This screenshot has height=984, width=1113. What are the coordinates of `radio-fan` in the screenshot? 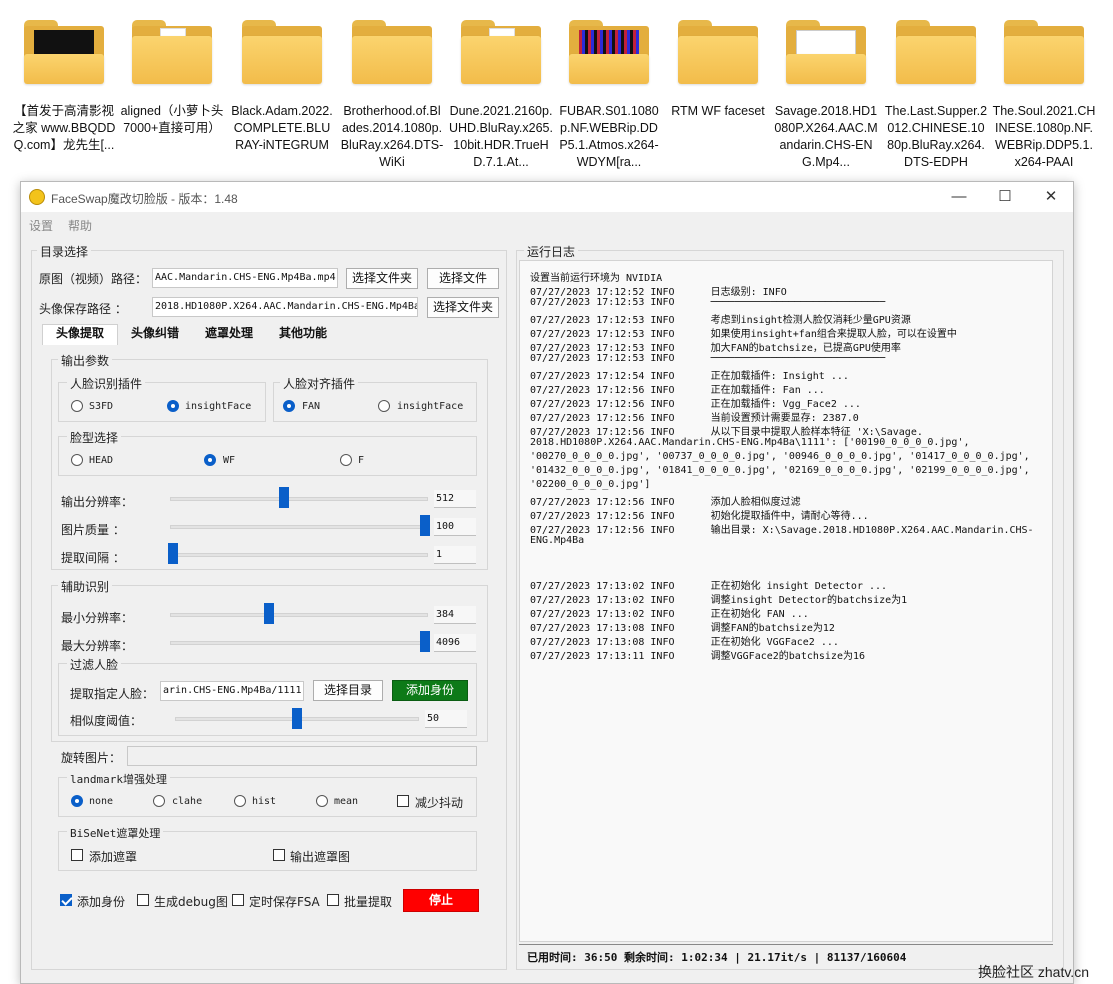 It's located at (289, 406).